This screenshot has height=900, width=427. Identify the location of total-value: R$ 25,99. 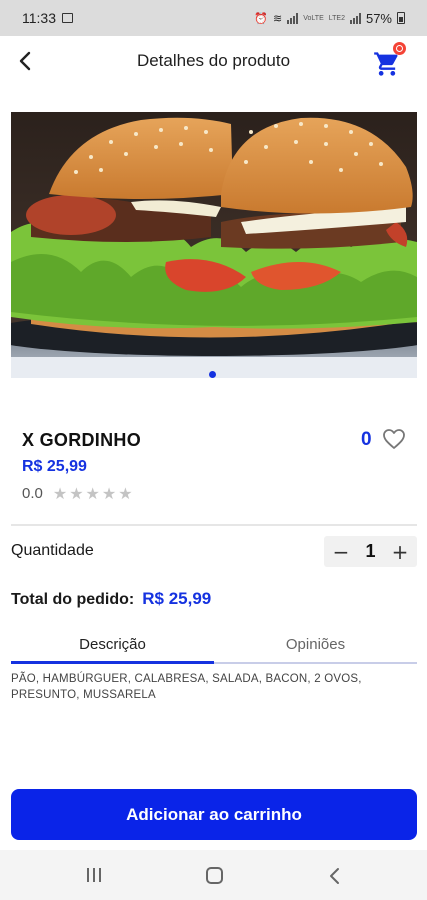
(177, 598).